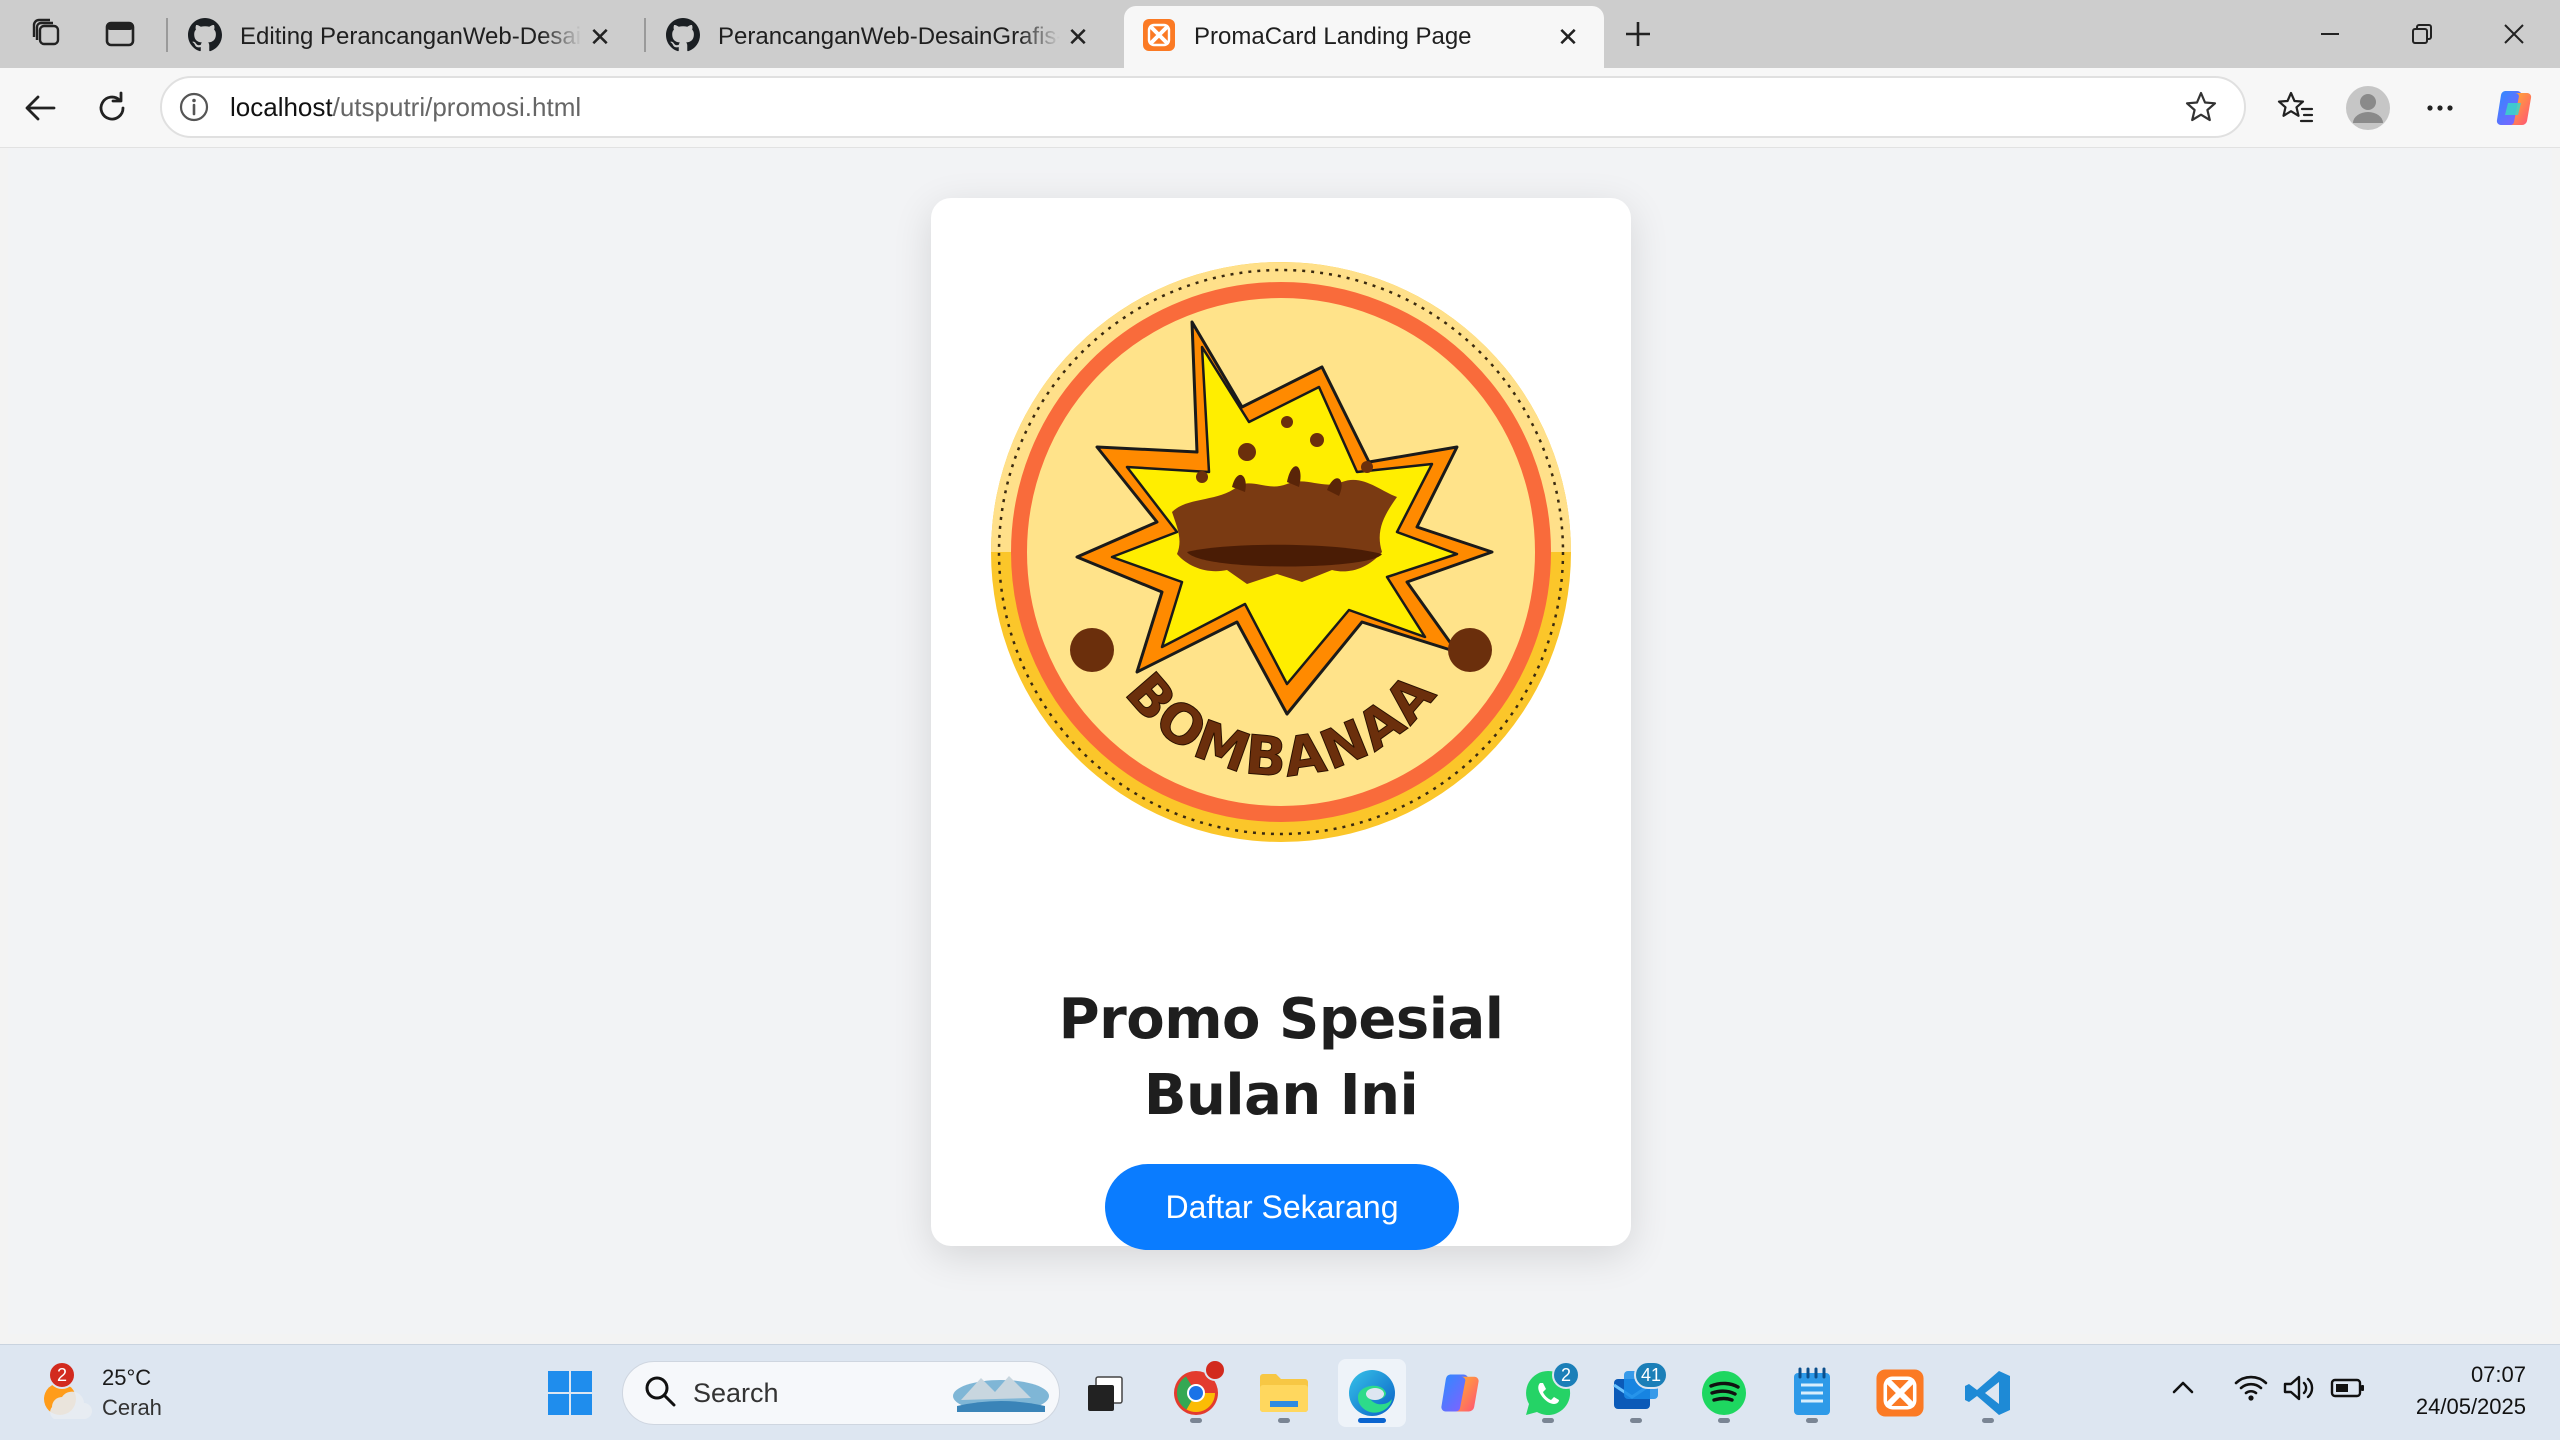  What do you see at coordinates (1215, 1370) in the screenshot?
I see `chrome-badge` at bounding box center [1215, 1370].